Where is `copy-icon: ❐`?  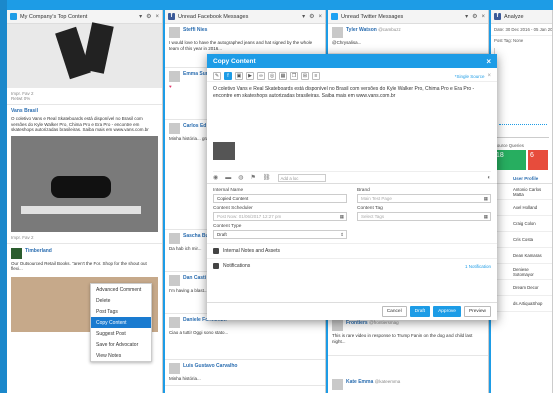 copy-icon: ❐ is located at coordinates (294, 76).